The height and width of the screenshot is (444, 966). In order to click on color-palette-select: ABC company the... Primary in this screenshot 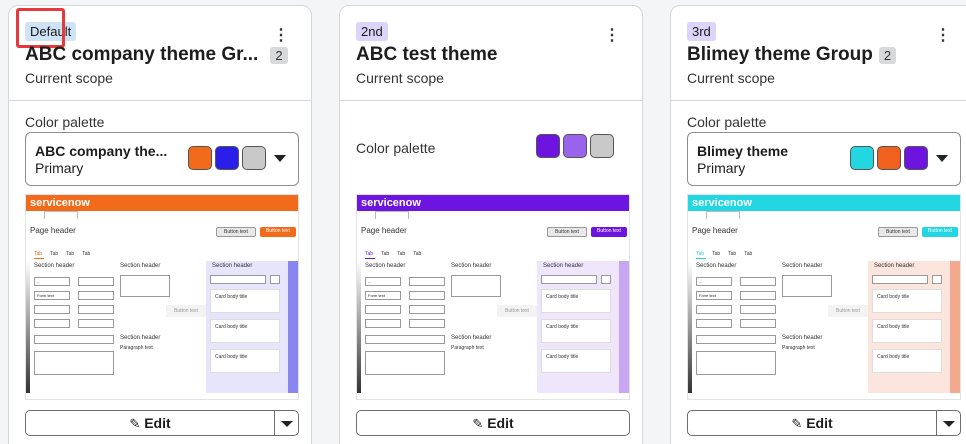, I will do `click(162, 159)`.